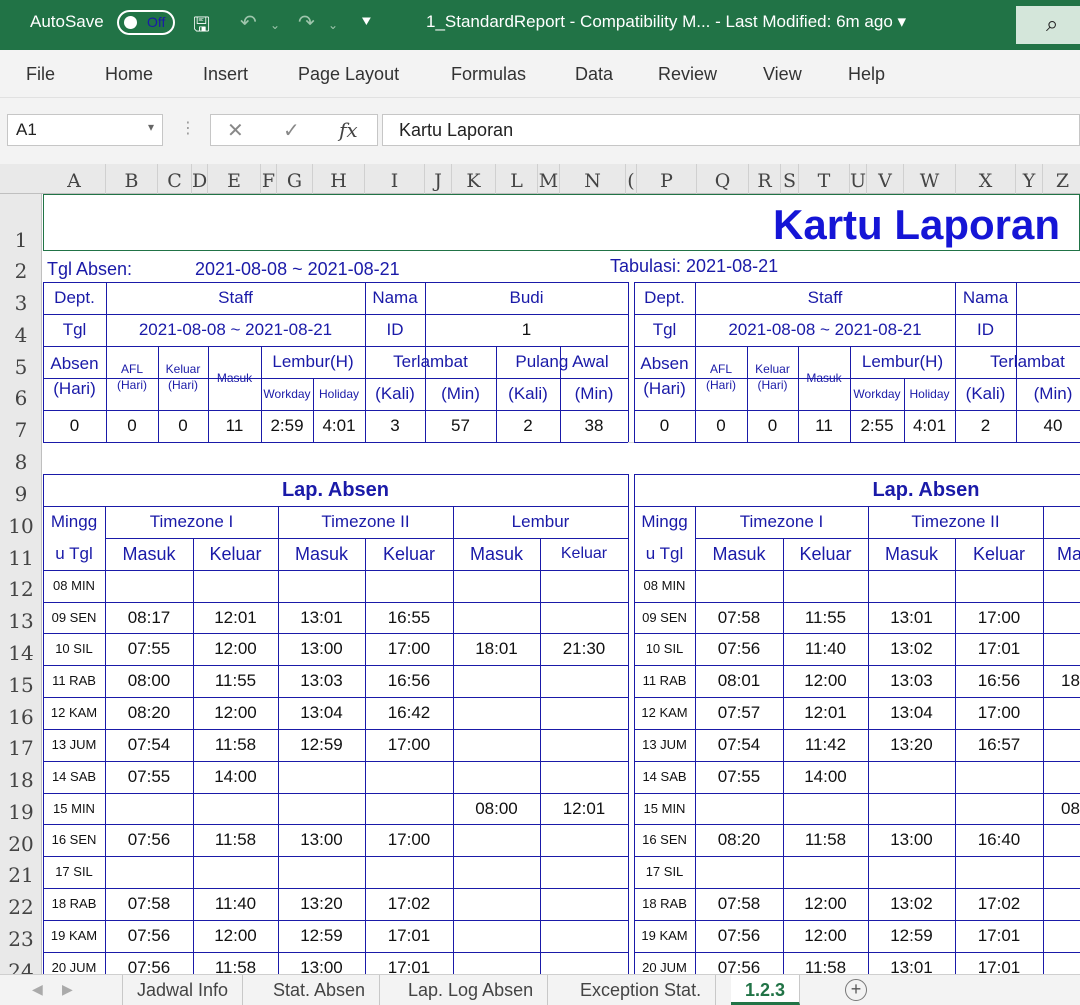  Describe the element at coordinates (20, 907) in the screenshot. I see `row-header: 22` at that location.